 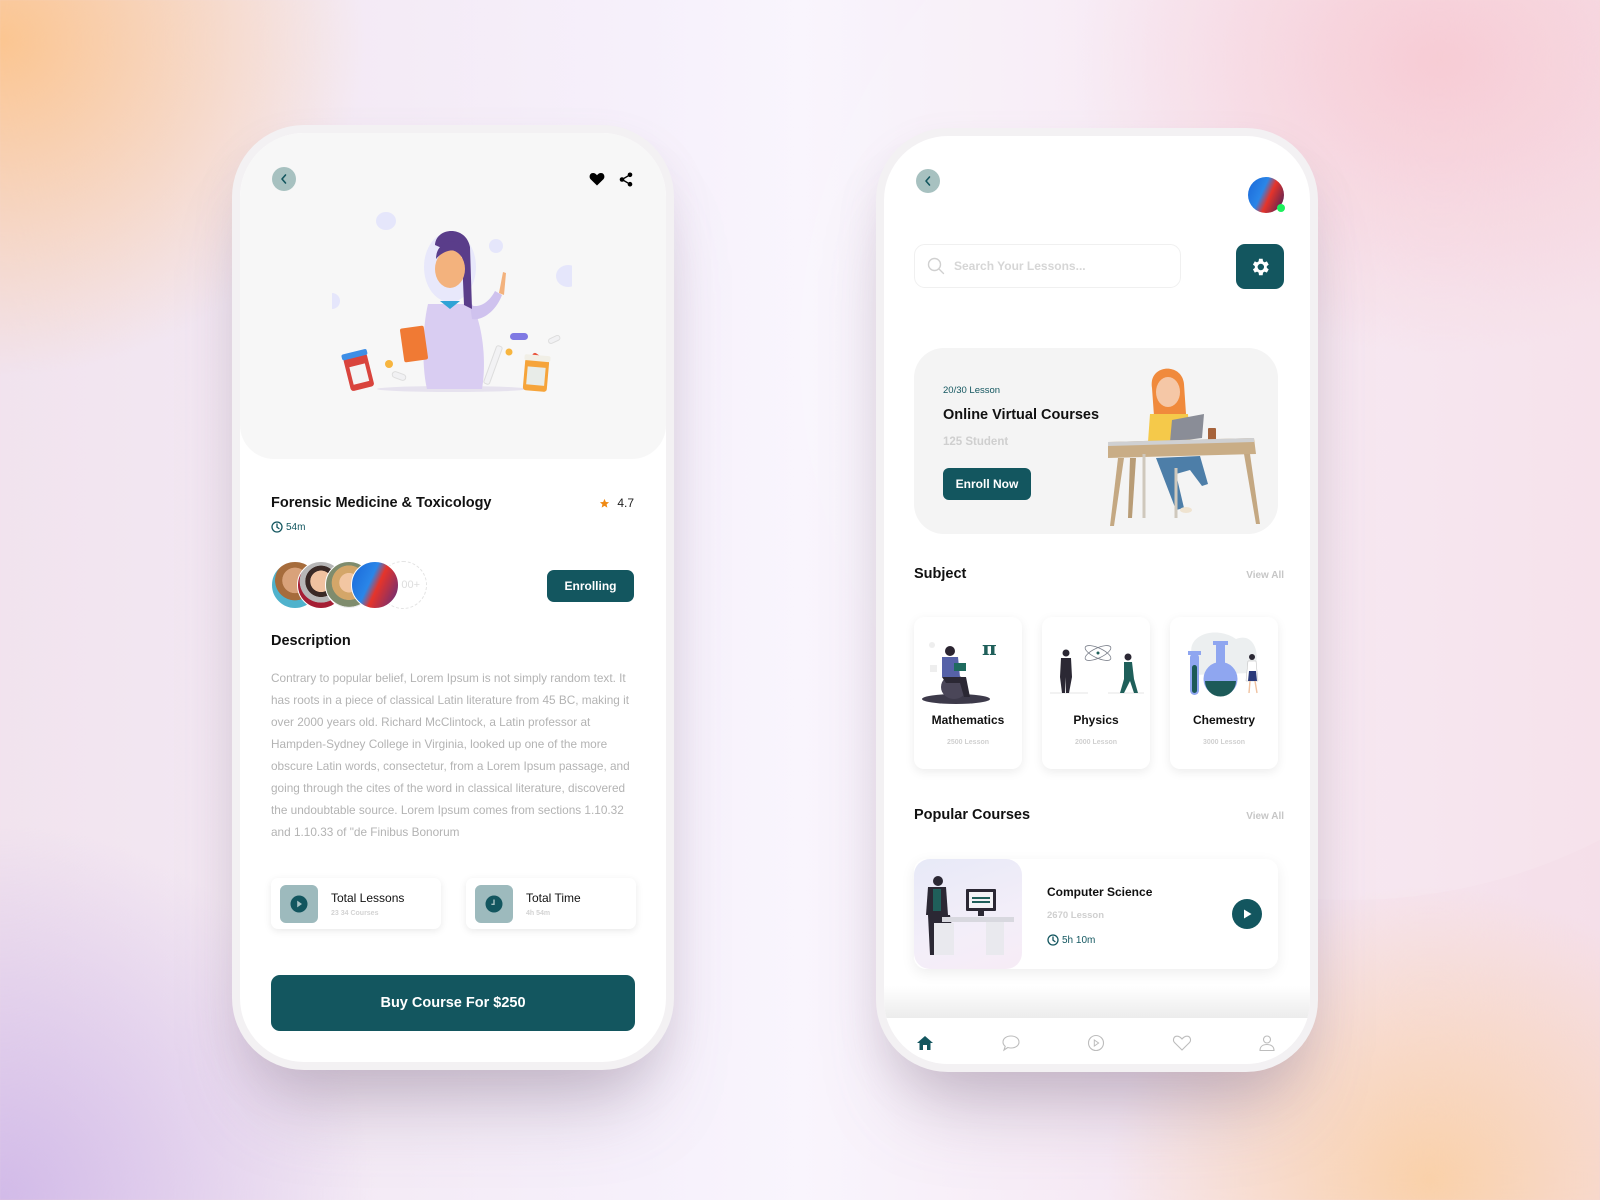 I want to click on chat-bubble-icon, so click(x=1010, y=1043).